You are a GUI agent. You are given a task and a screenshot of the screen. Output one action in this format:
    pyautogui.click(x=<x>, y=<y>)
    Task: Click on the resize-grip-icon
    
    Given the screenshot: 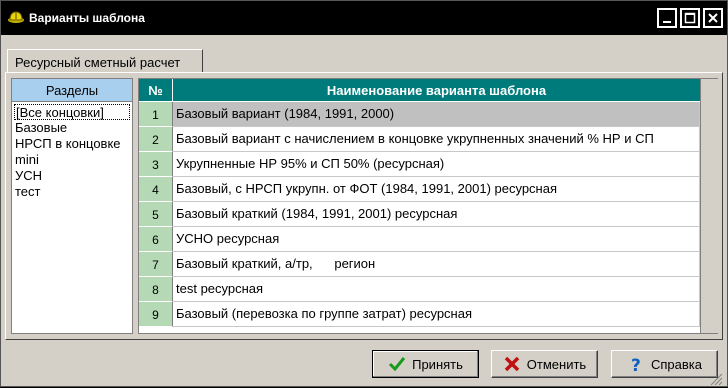 What is the action you would take?
    pyautogui.click(x=716, y=379)
    